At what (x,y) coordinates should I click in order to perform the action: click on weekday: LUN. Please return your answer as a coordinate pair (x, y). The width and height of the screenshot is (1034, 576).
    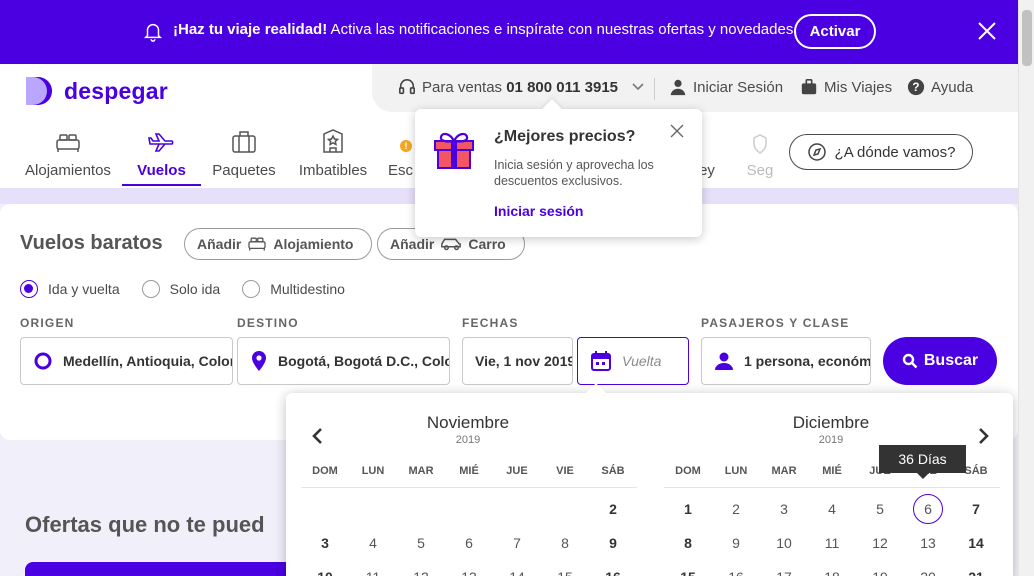
    Looking at the image, I should click on (736, 471).